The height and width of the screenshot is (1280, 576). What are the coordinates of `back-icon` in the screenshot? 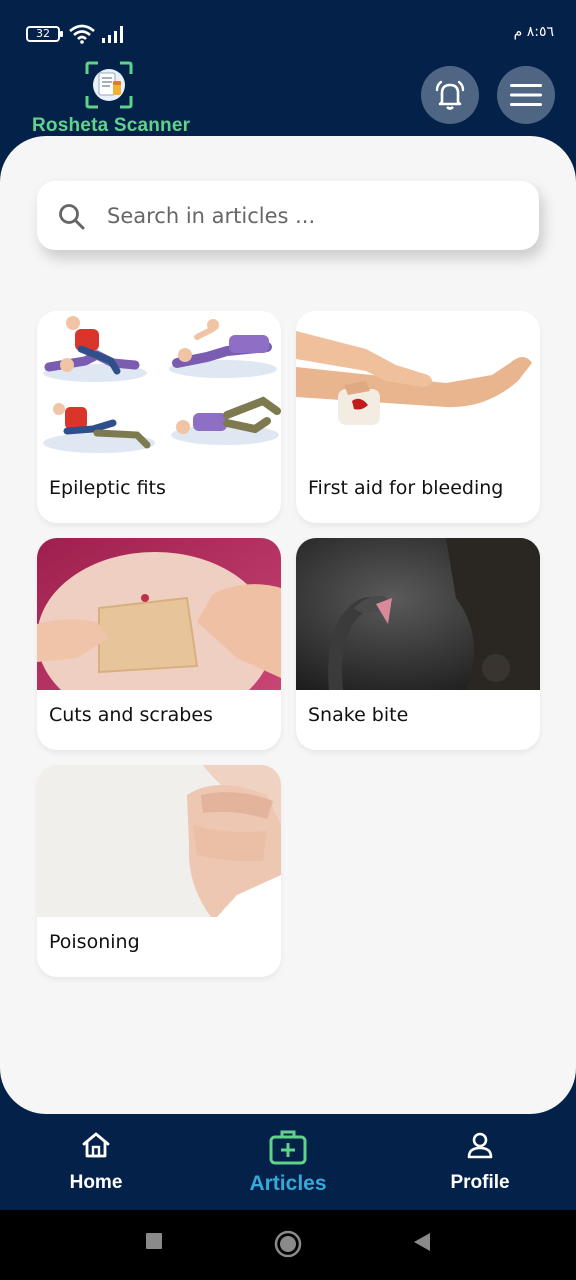 It's located at (422, 1242).